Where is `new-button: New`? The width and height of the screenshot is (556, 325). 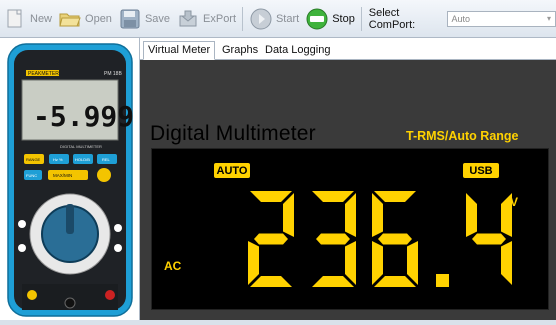
new-button: New is located at coordinates (27, 19).